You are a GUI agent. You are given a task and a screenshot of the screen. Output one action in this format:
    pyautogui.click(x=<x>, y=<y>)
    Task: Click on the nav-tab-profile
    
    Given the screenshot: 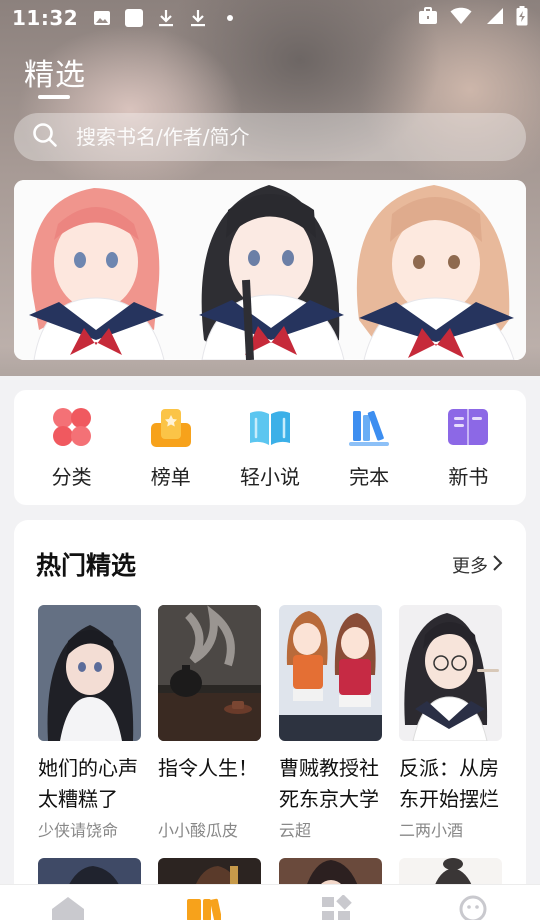 What is the action you would take?
    pyautogui.click(x=473, y=907)
    